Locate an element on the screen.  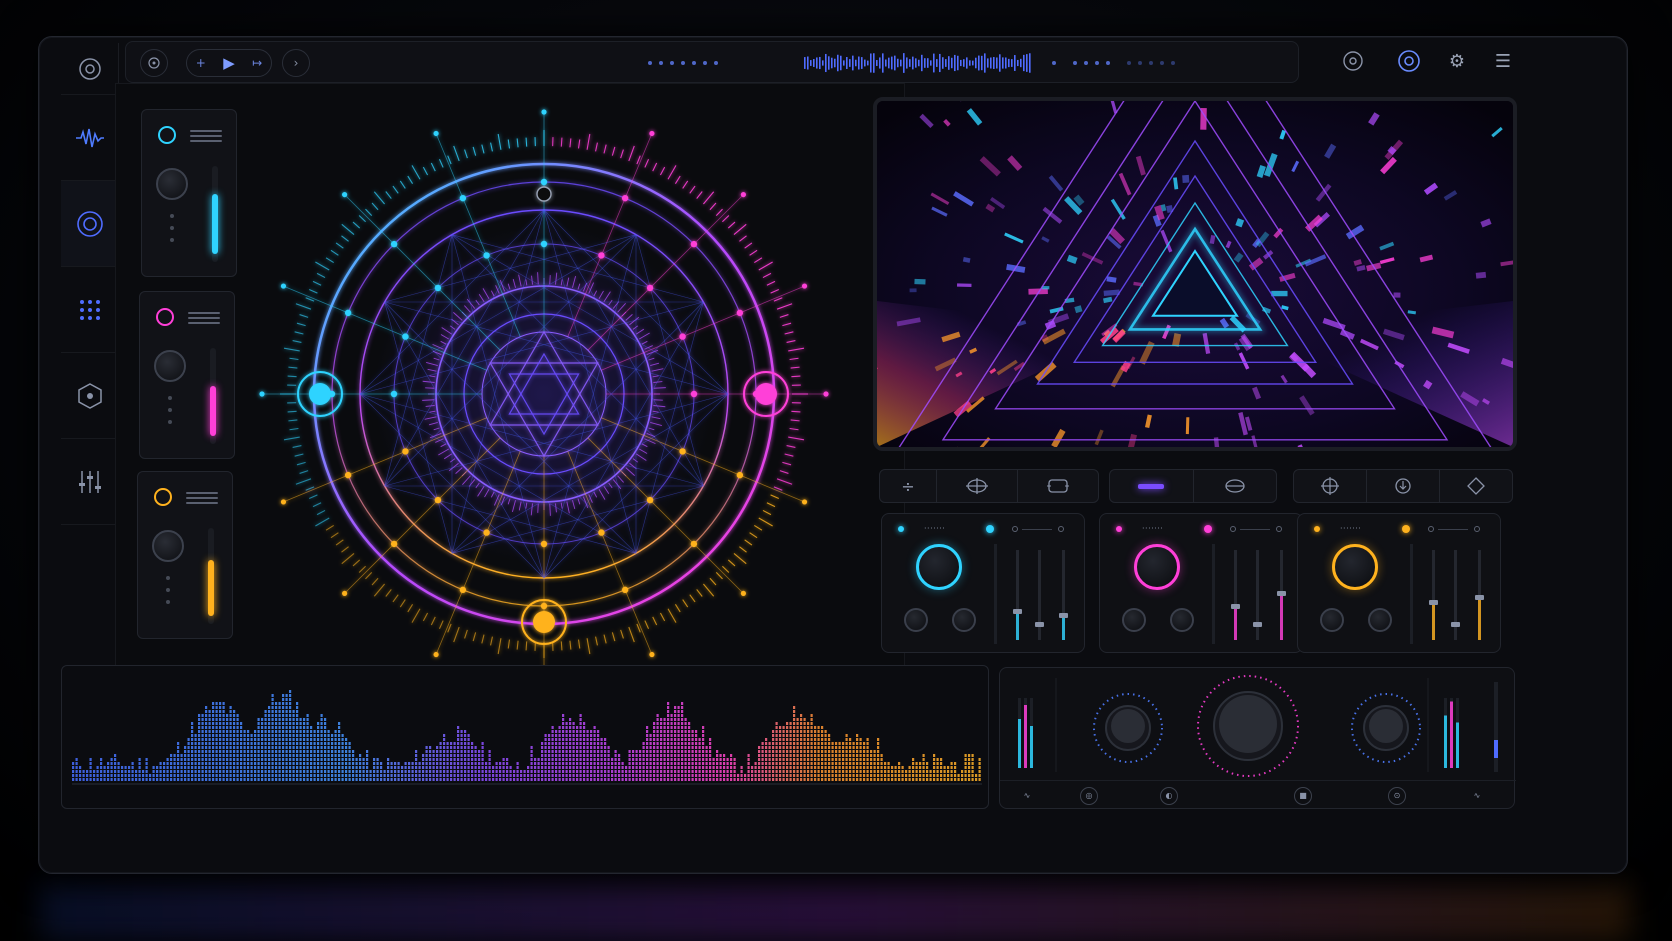
compass-button is located at coordinates (1330, 486).